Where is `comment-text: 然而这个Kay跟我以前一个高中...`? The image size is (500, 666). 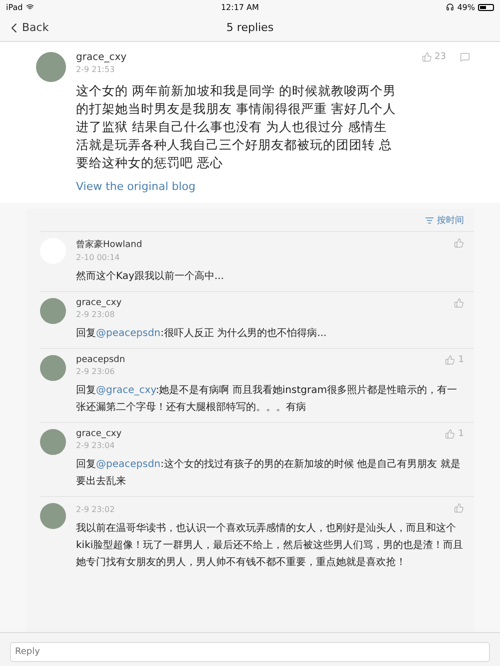 comment-text: 然而这个Kay跟我以前一个高中... is located at coordinates (150, 277).